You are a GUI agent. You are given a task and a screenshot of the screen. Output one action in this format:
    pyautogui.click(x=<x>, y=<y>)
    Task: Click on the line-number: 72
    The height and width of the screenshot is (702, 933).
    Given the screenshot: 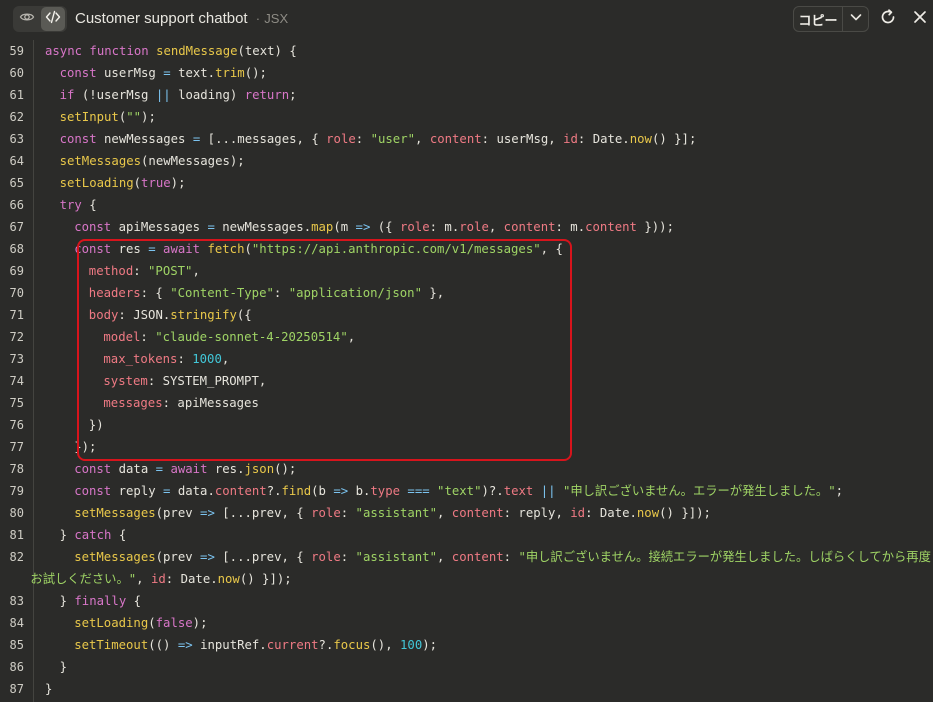 What is the action you would take?
    pyautogui.click(x=16, y=337)
    